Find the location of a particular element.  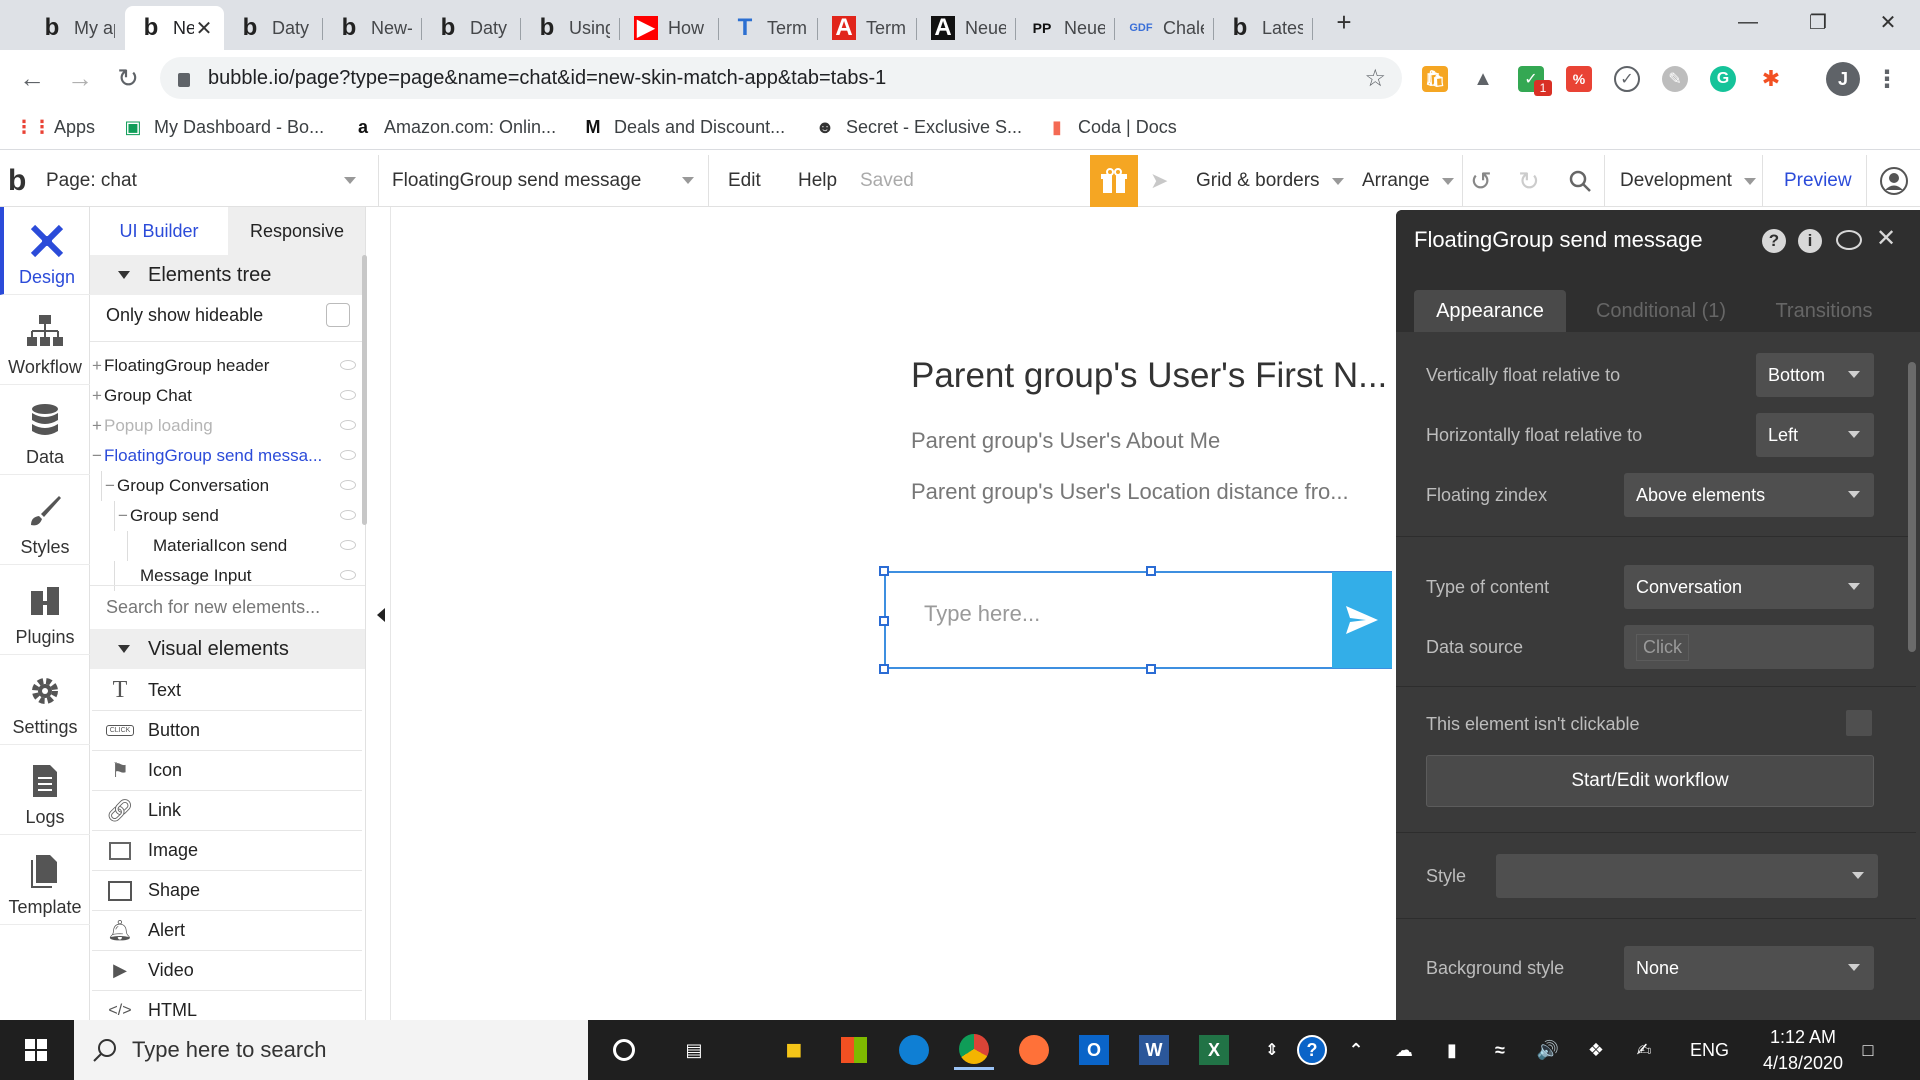

preview-button: Preview is located at coordinates (1818, 181).